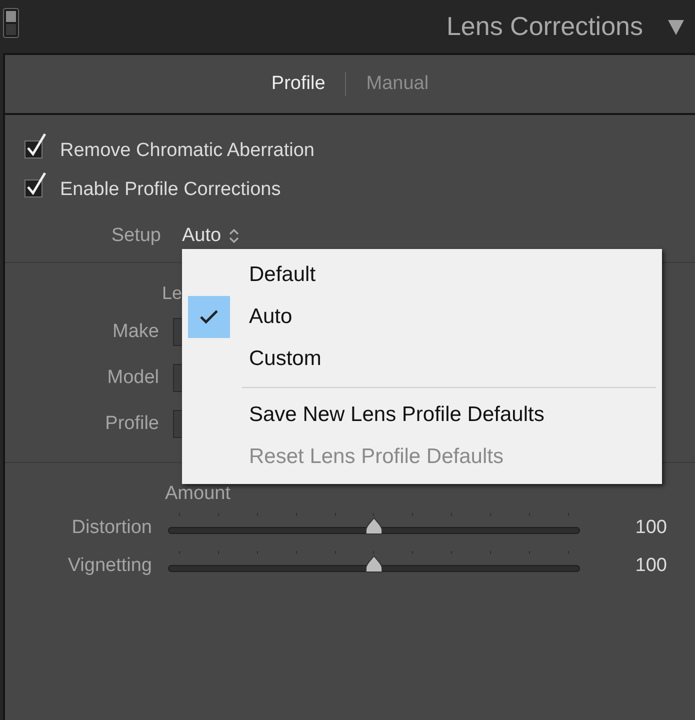 The image size is (695, 720). What do you see at coordinates (132, 378) in the screenshot?
I see `field-label: Model` at bounding box center [132, 378].